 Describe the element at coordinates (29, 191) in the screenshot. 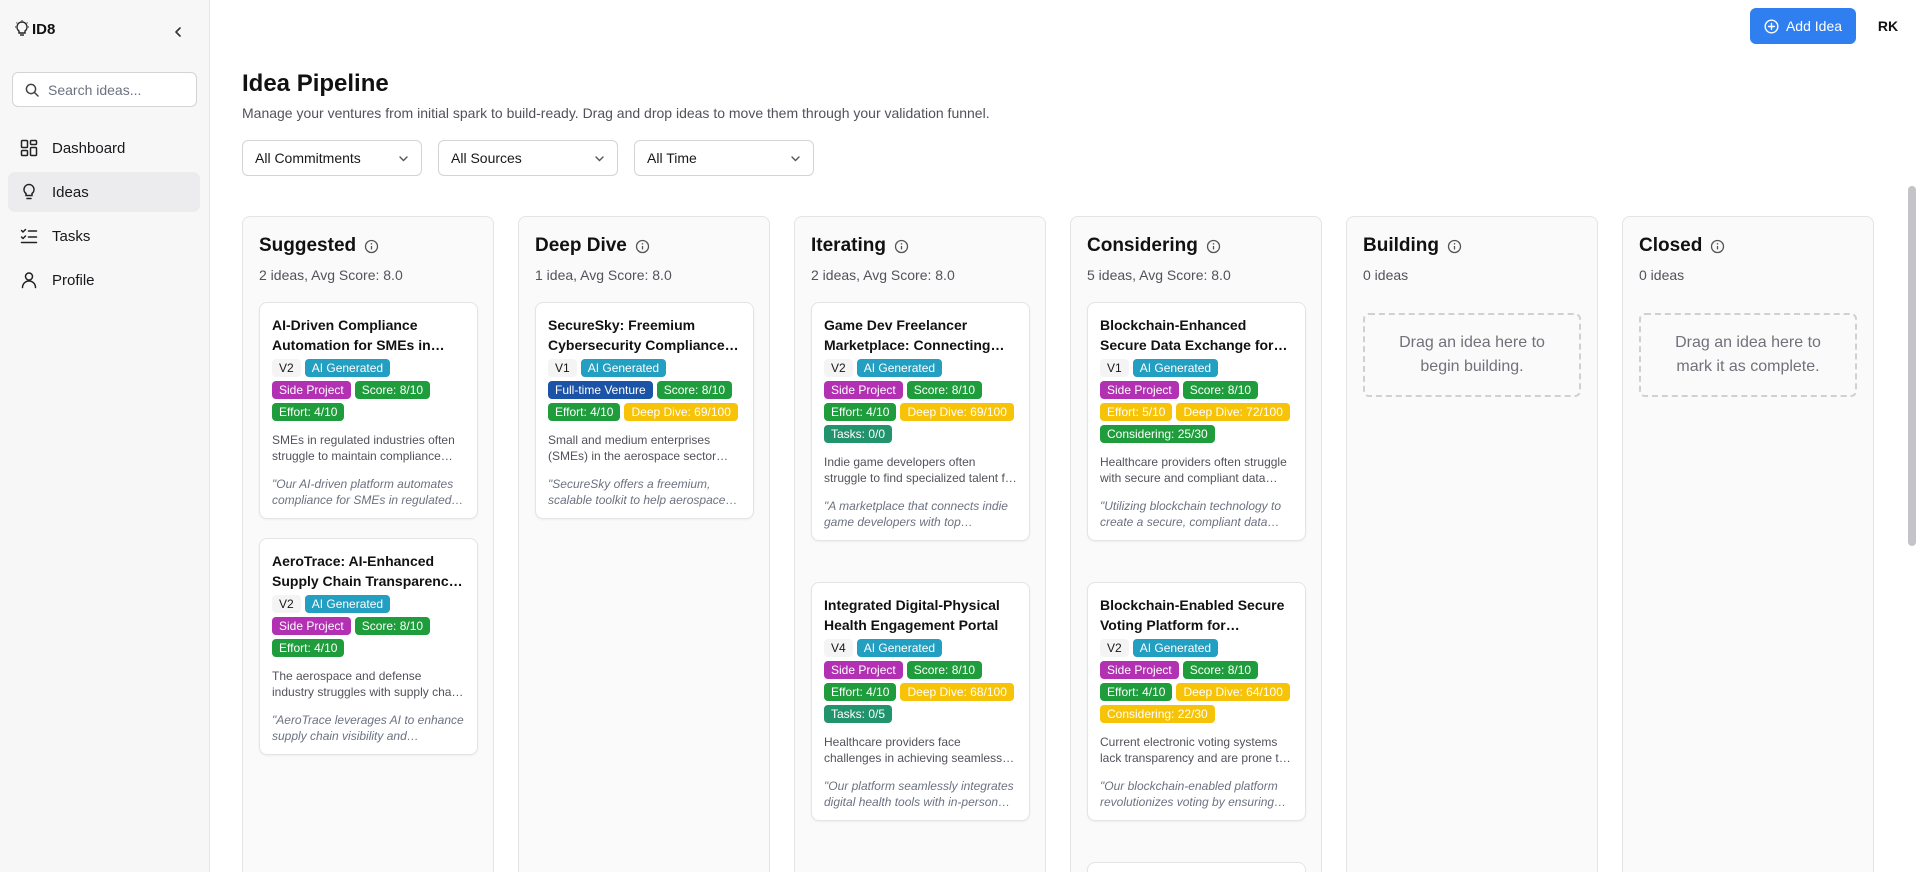

I see `lightbulb-icon` at that location.